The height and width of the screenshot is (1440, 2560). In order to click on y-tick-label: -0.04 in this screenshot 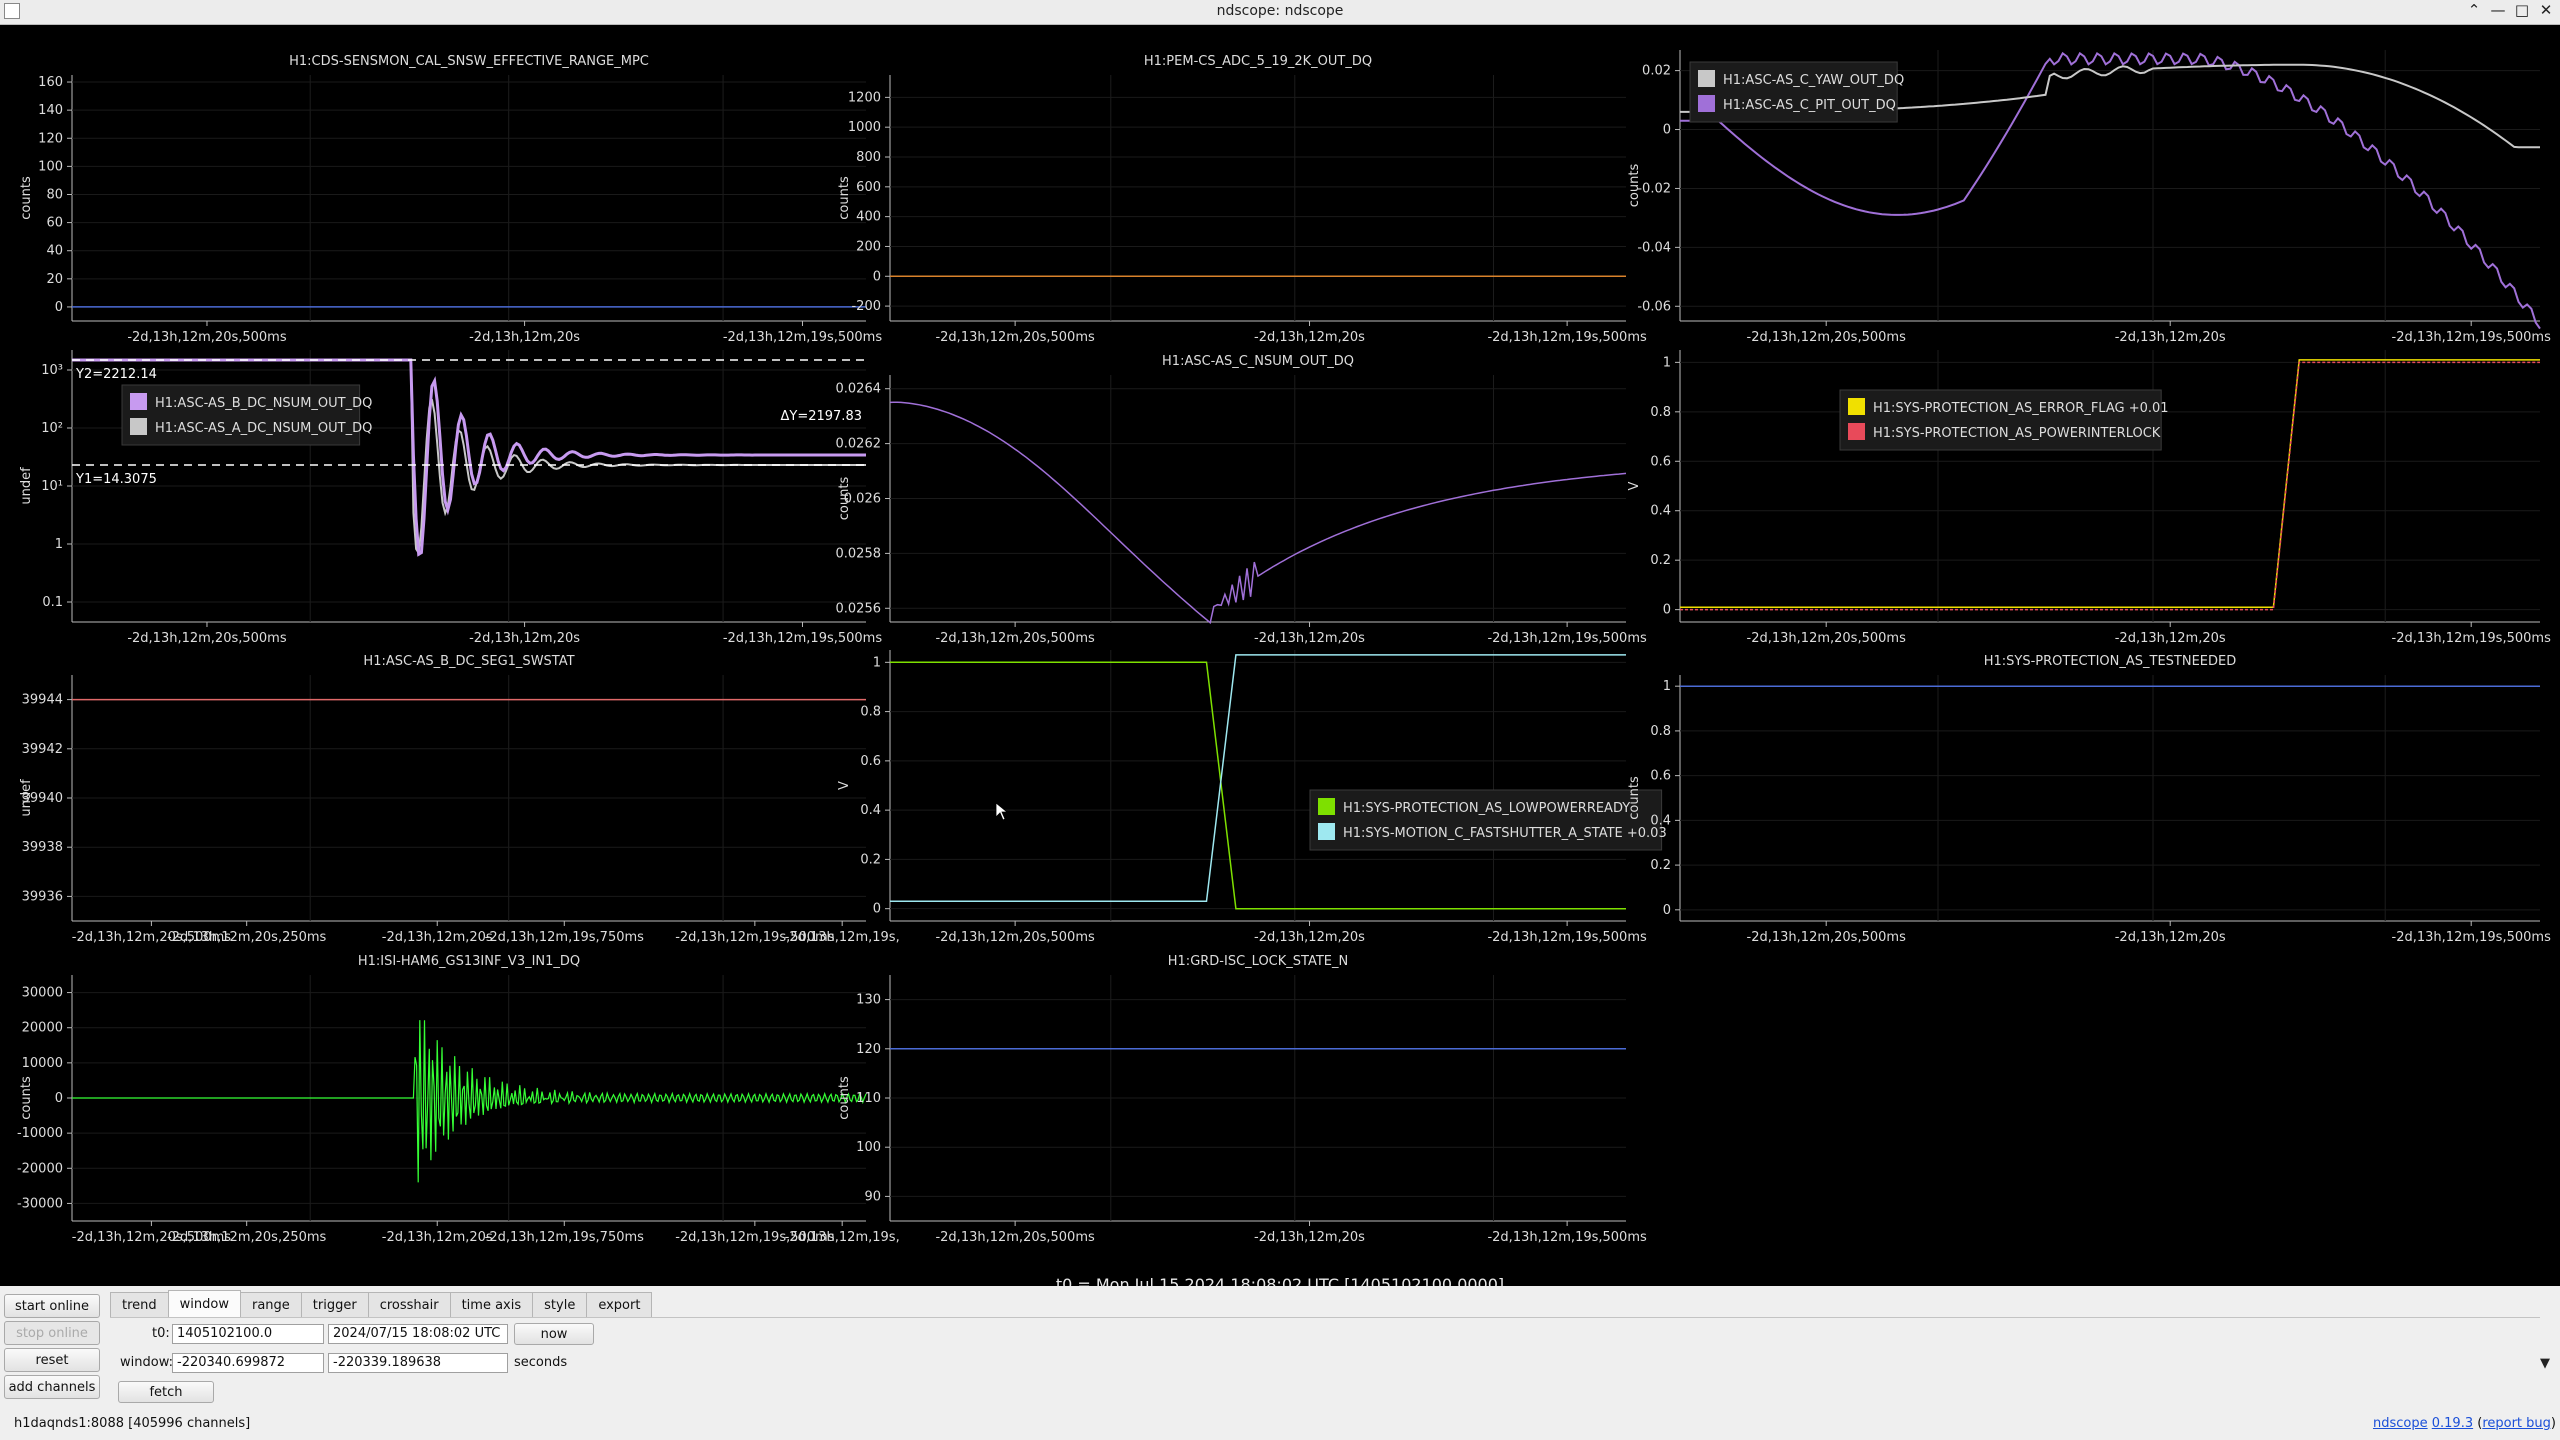, I will do `click(1654, 247)`.